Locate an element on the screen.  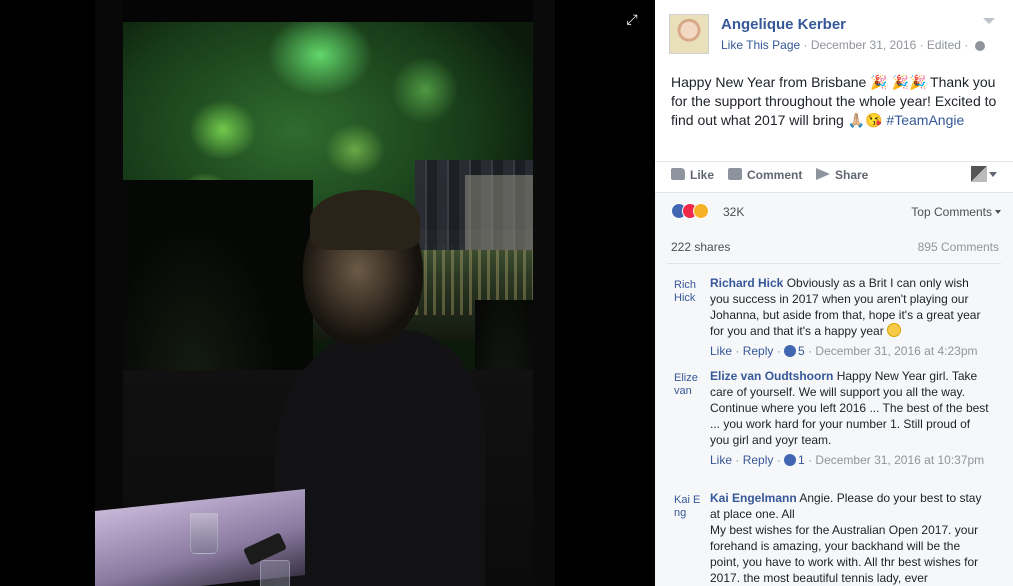
post-date: December 31, 2016 is located at coordinates (863, 45).